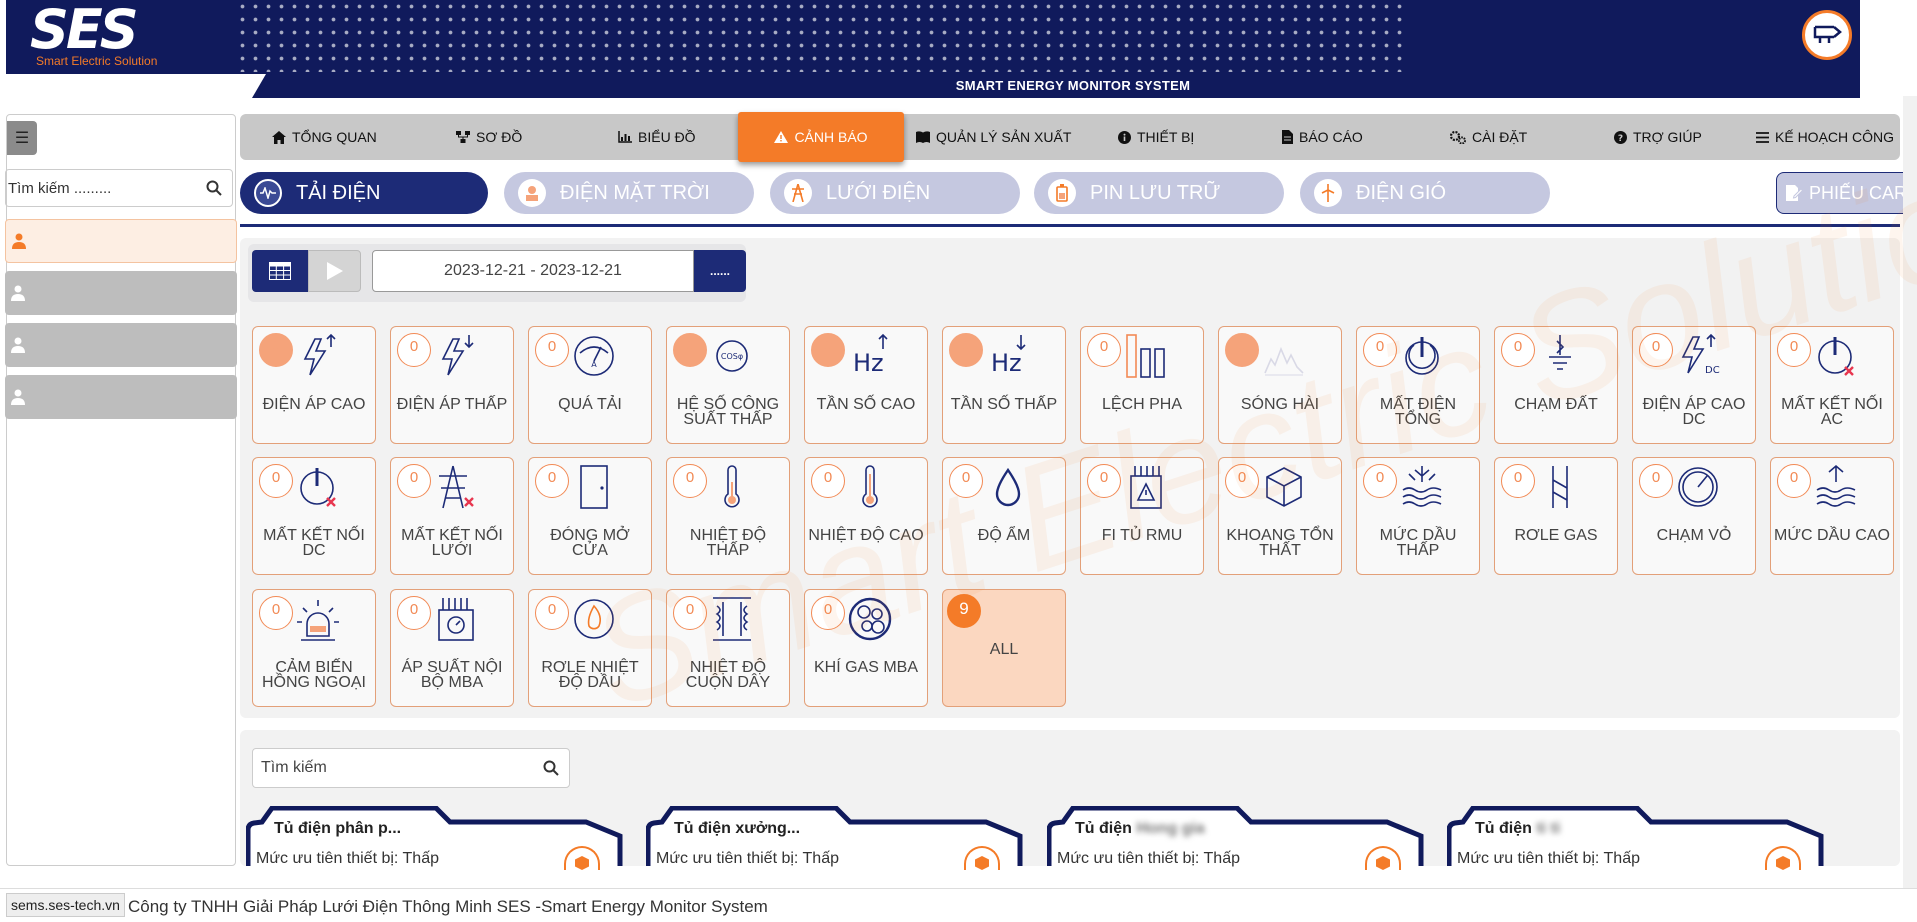 Image resolution: width=1917 pixels, height=922 pixels. Describe the element at coordinates (1832, 385) in the screenshot. I see `alarm-card: 0 MẤT KẾT NỐI AC` at that location.